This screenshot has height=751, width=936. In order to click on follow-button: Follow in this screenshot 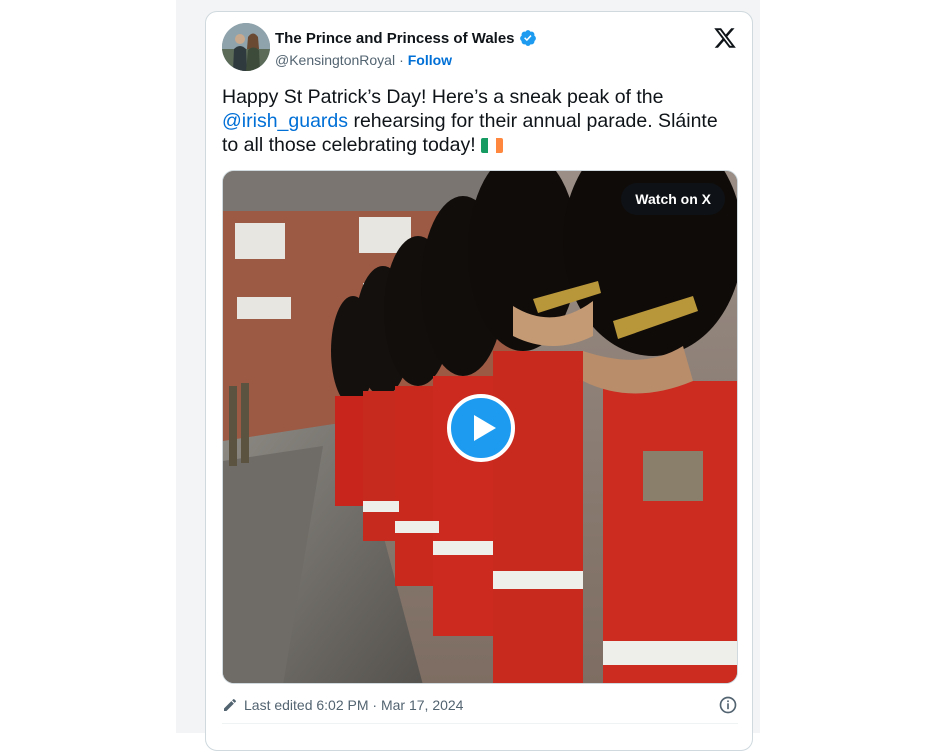, I will do `click(430, 60)`.